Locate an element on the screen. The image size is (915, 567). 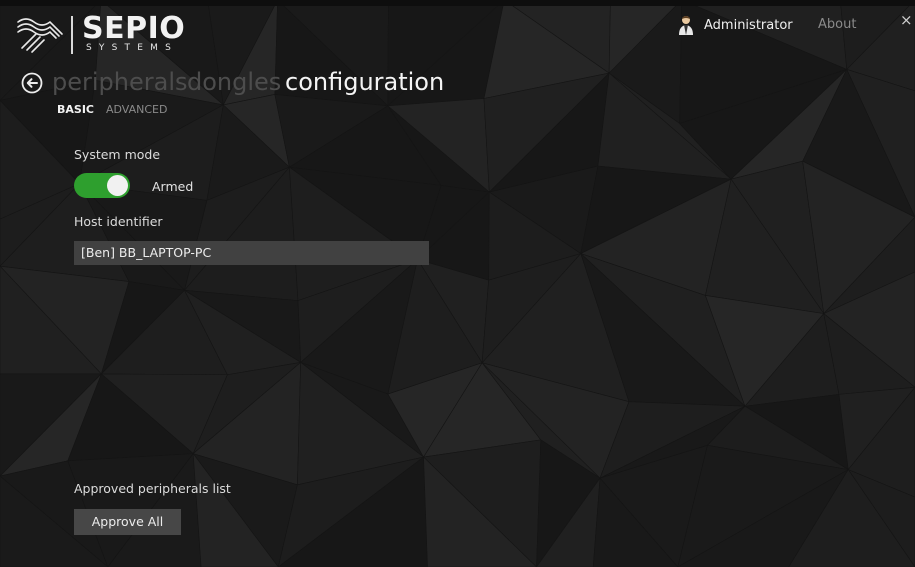
host-identifier-label: Host identifier is located at coordinates (118, 221).